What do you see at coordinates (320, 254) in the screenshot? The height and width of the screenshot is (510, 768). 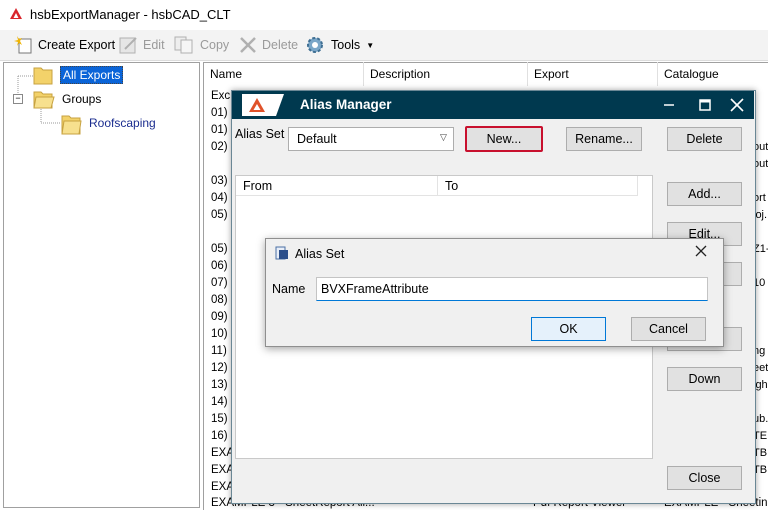 I see `alias-set-dialog-title: Alias Set` at bounding box center [320, 254].